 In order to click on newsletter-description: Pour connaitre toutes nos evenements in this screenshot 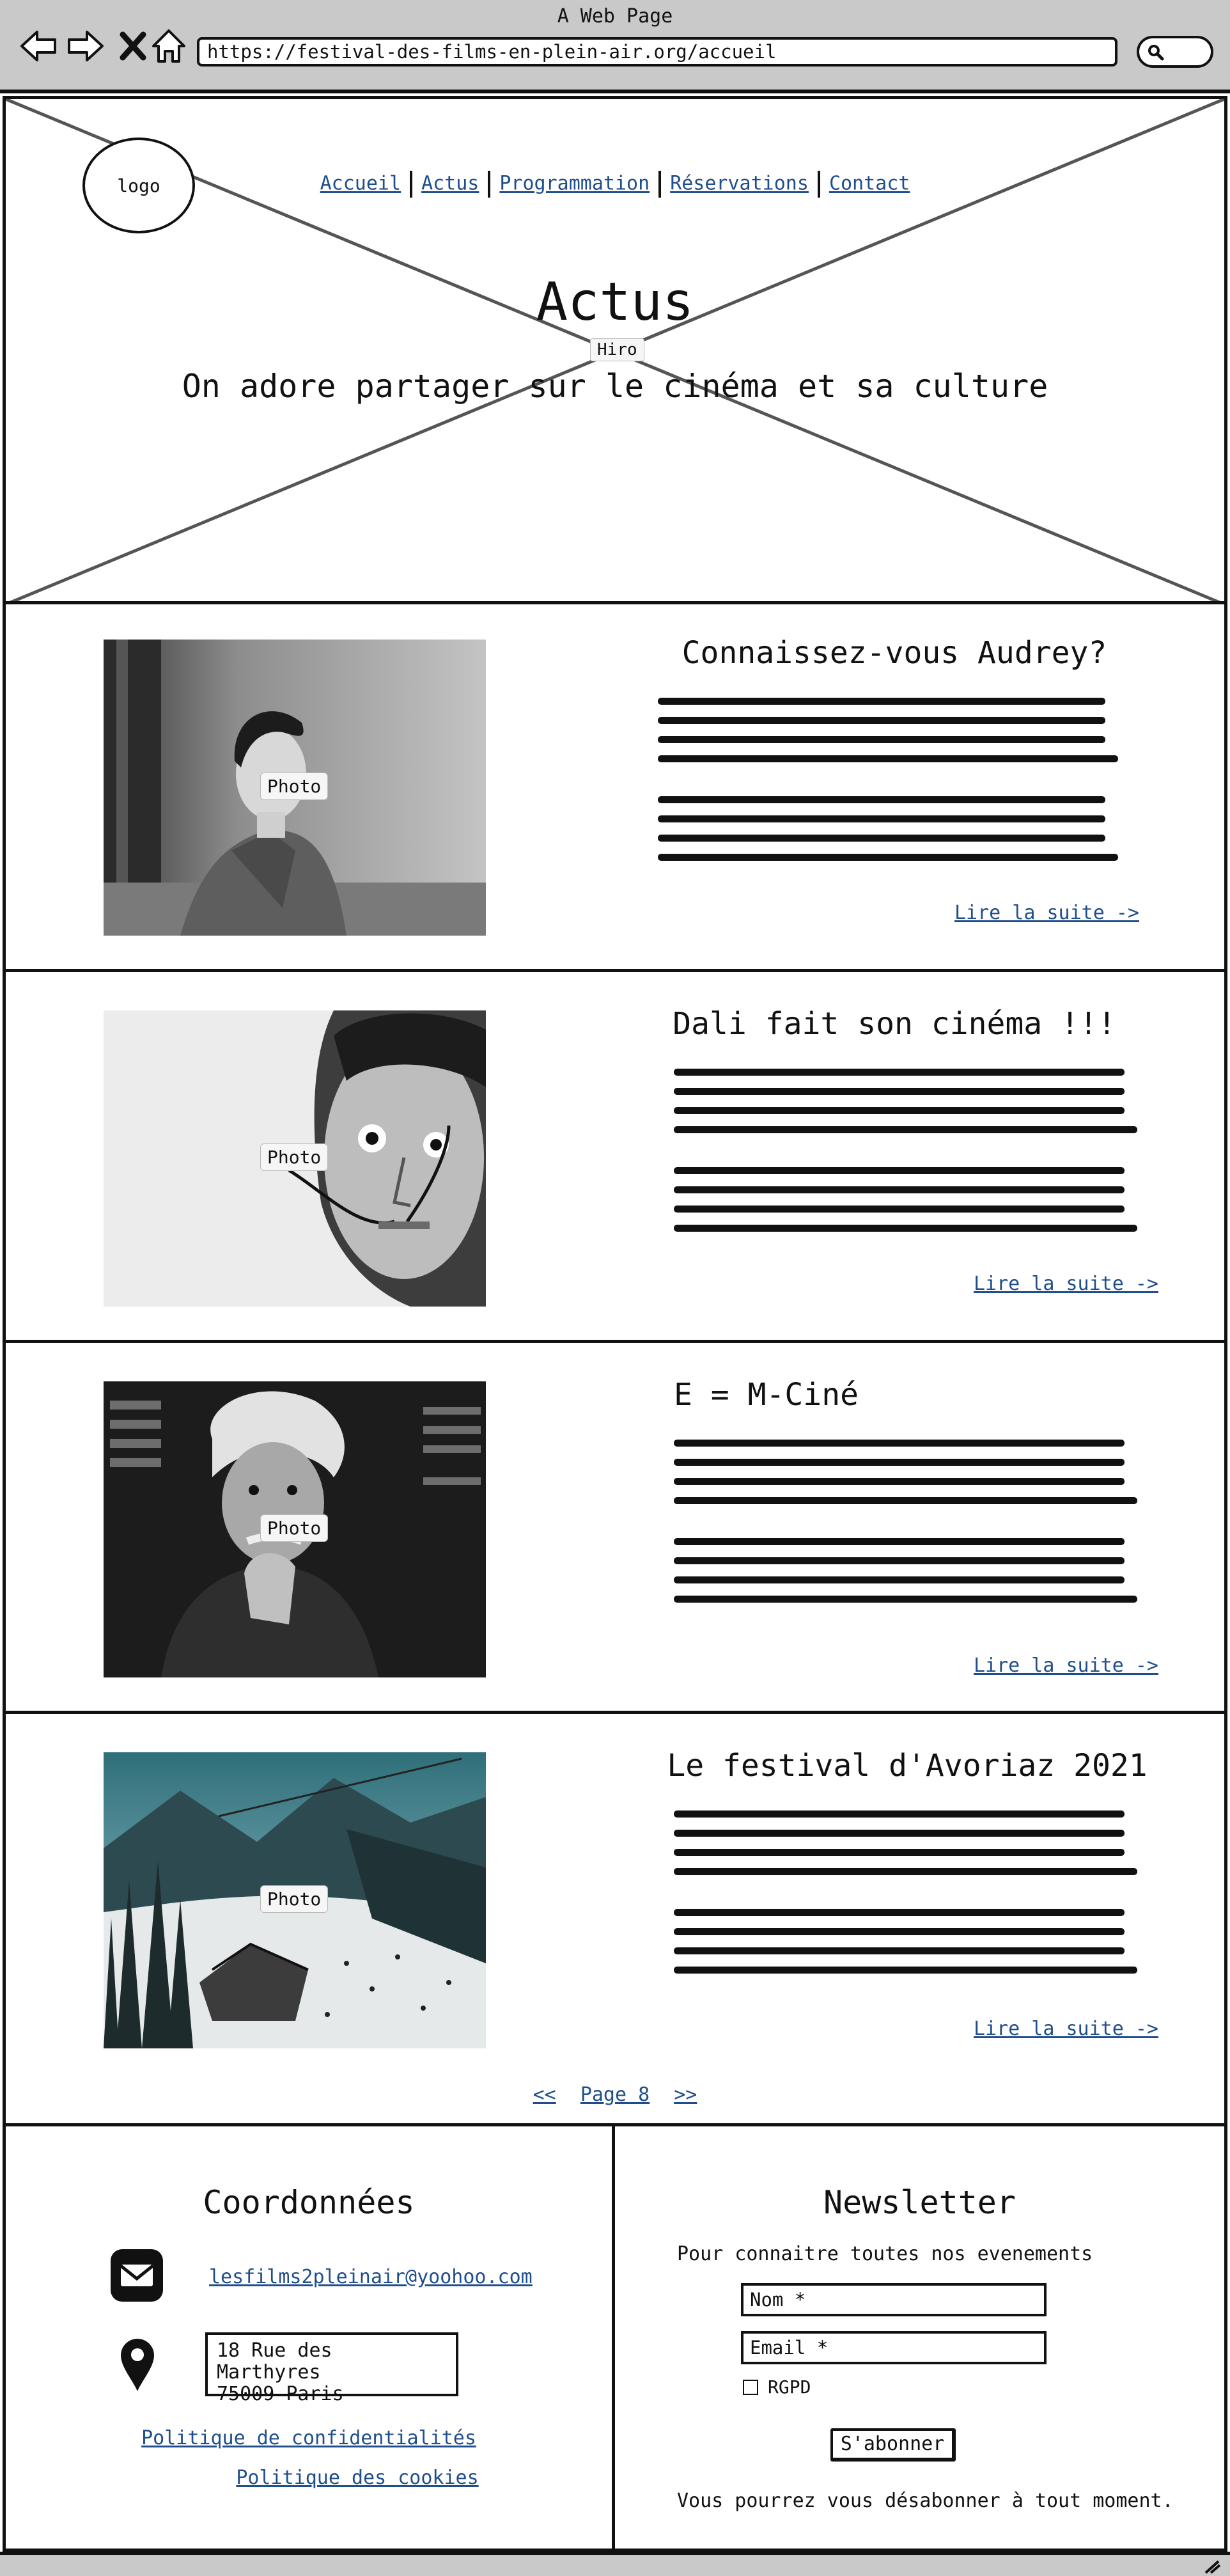, I will do `click(885, 2254)`.